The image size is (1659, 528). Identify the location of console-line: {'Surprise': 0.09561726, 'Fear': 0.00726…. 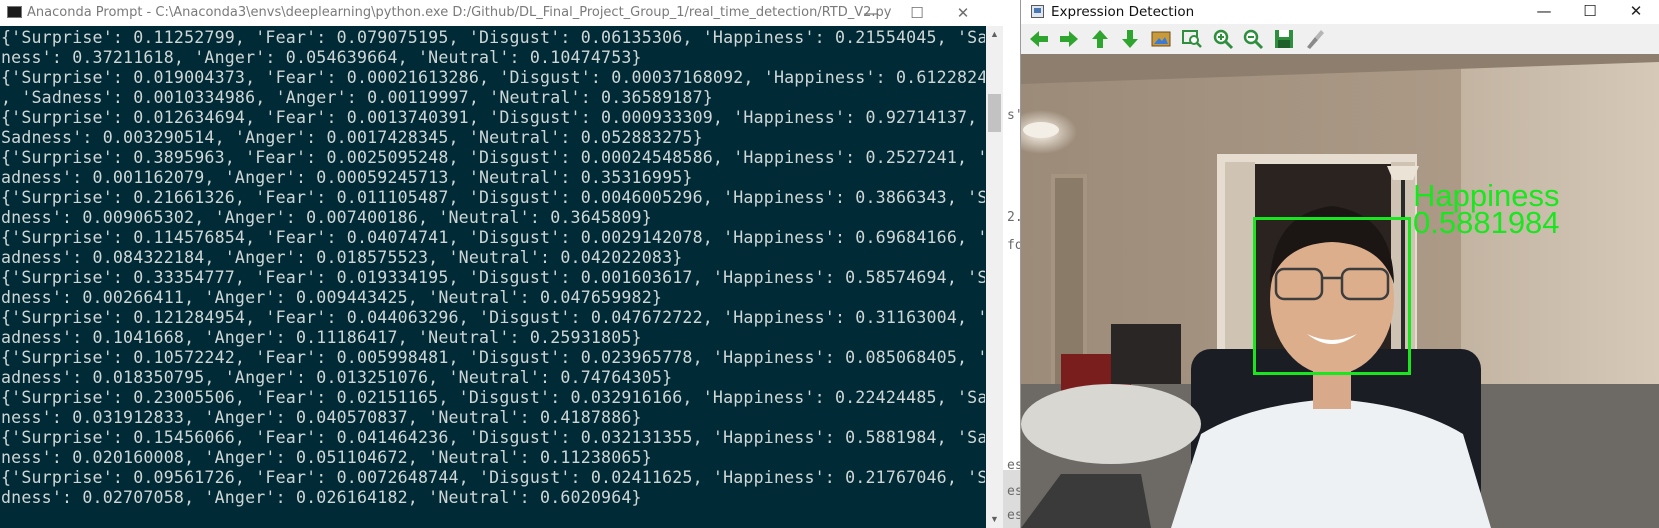
(493, 477).